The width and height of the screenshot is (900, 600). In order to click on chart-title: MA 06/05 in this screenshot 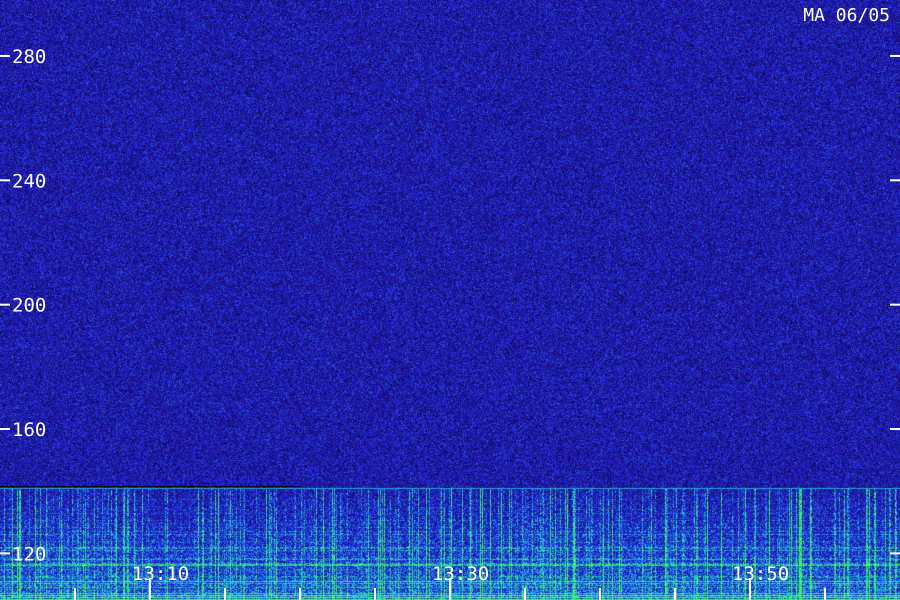, I will do `click(846, 15)`.